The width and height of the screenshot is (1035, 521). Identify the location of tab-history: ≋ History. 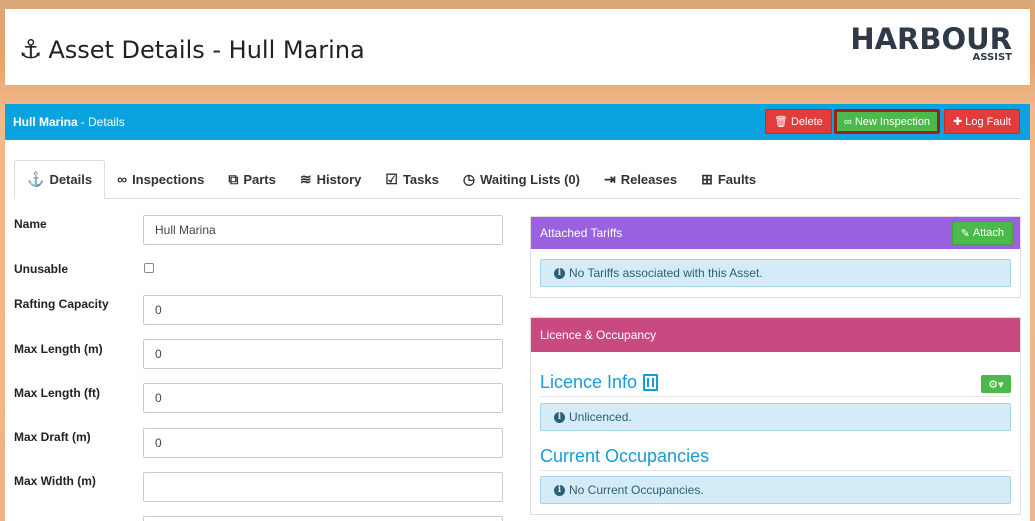
(331, 179).